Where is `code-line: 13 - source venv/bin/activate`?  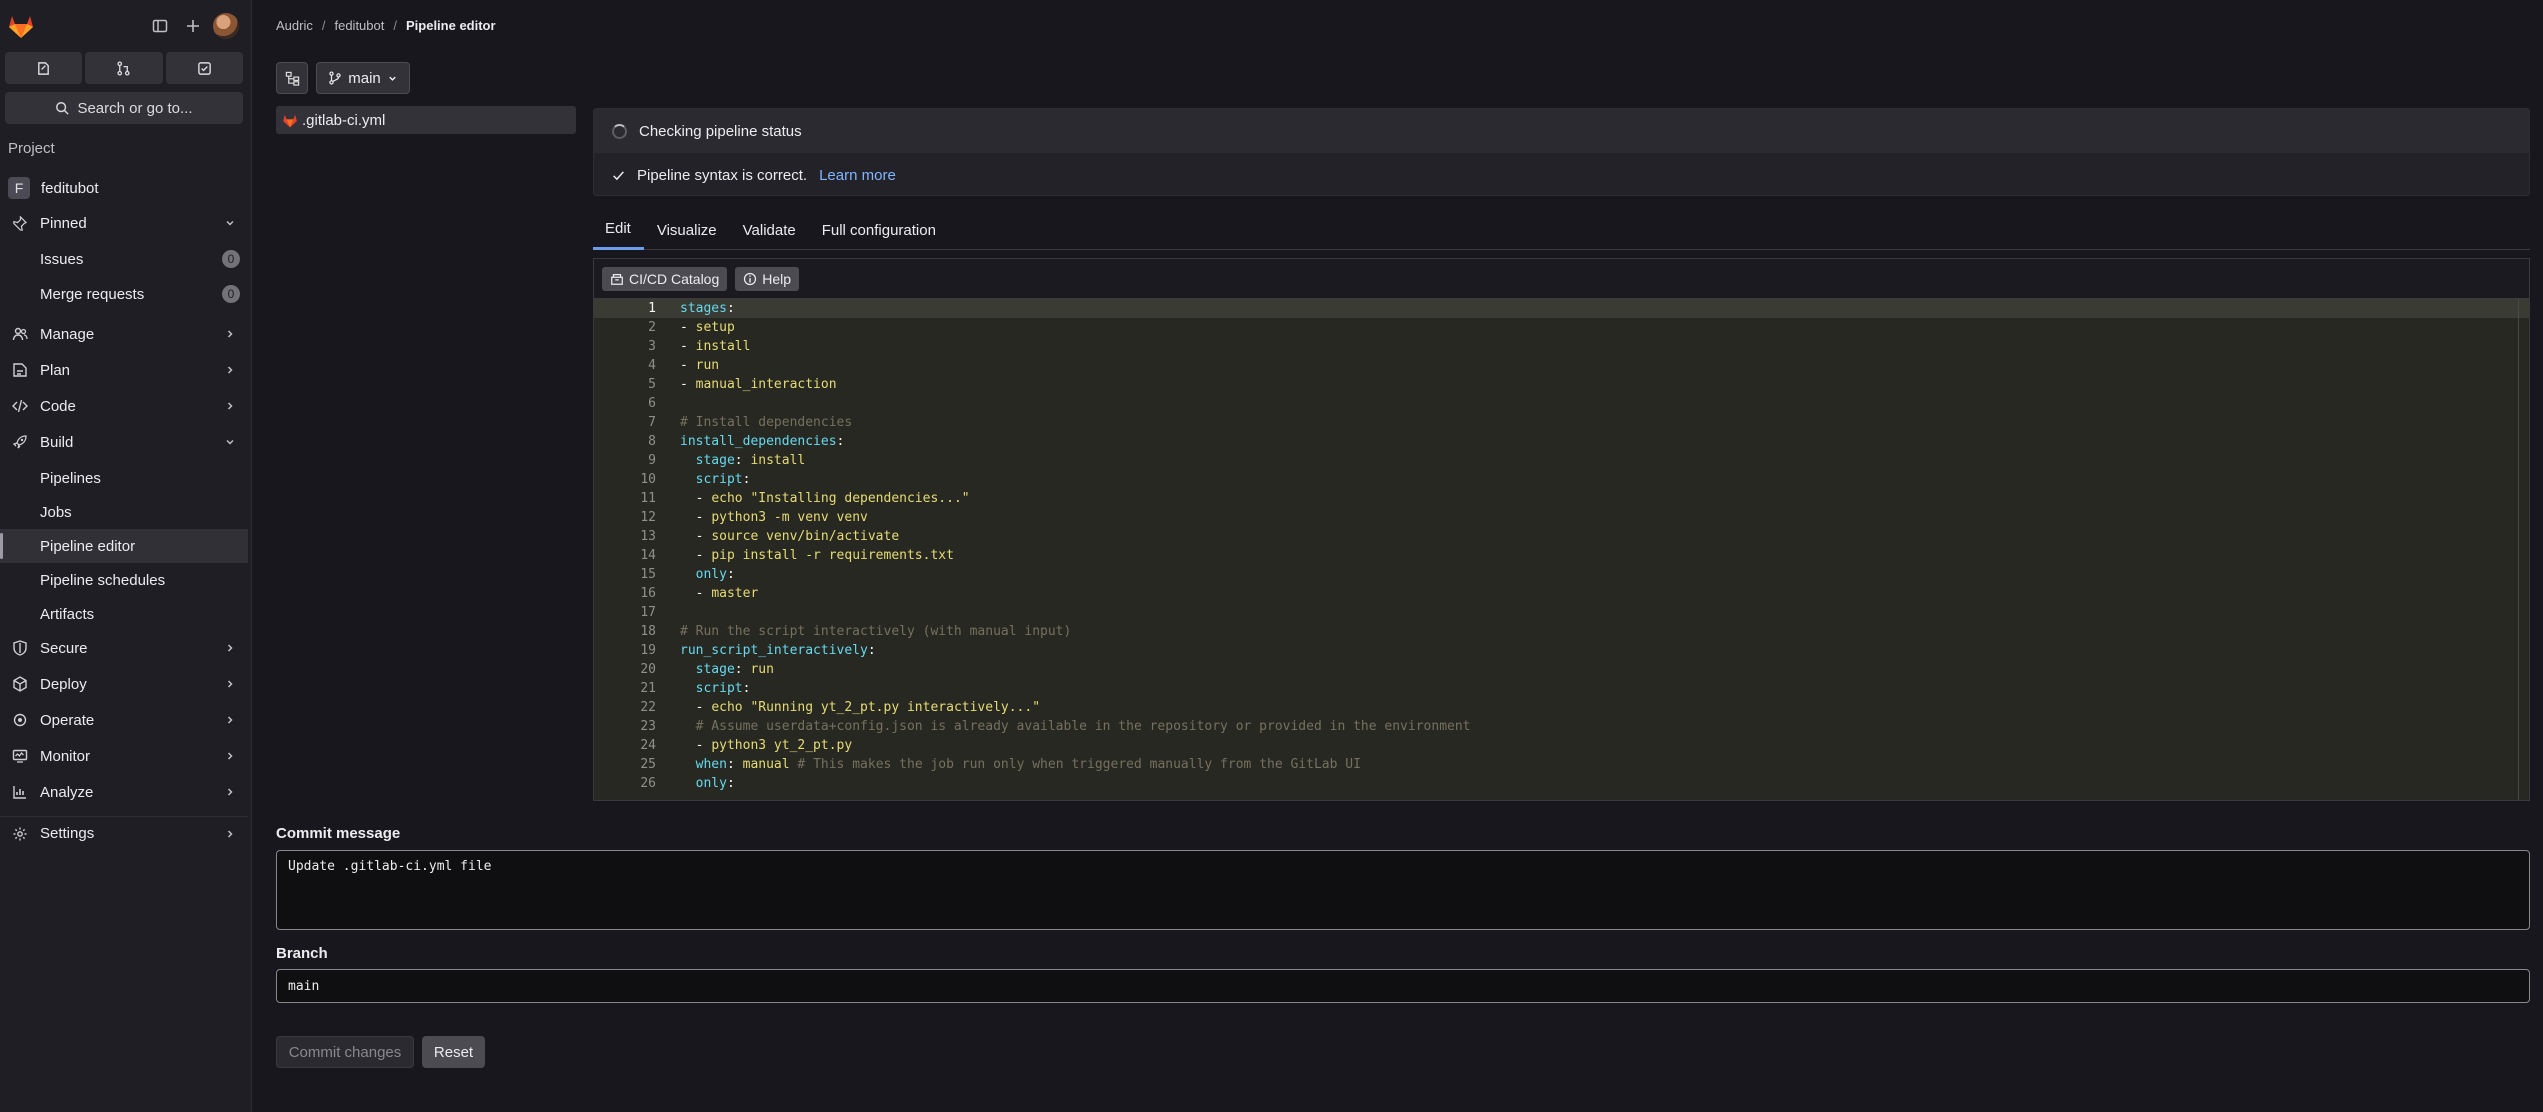
code-line: 13 - source venv/bin/activate is located at coordinates (1561, 536).